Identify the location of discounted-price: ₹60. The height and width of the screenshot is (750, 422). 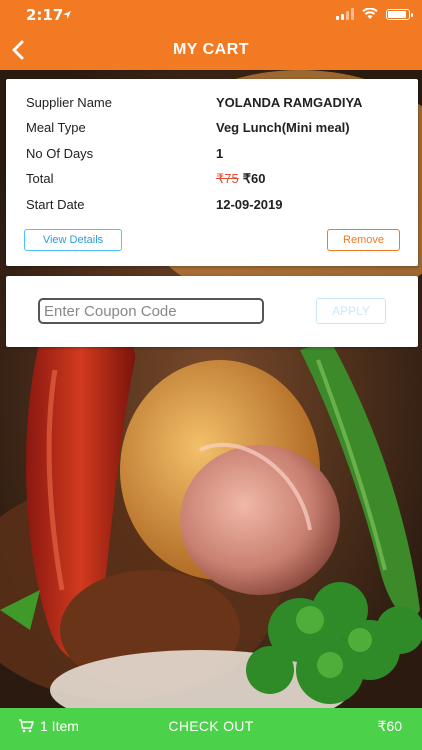
(254, 178).